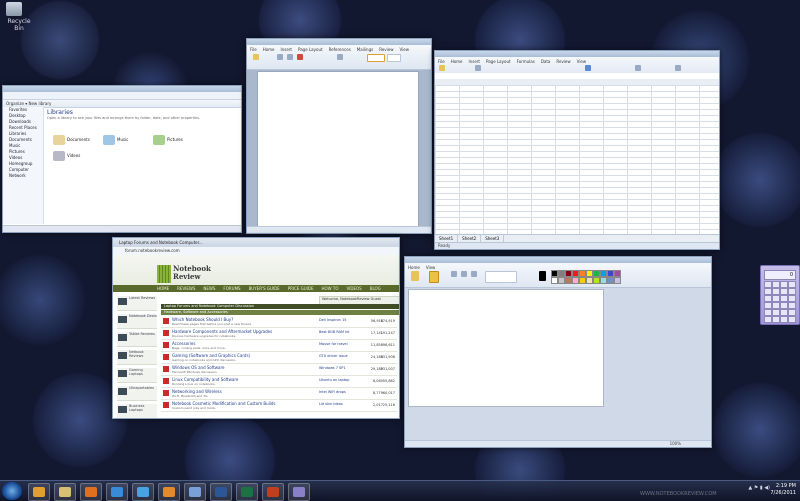 This screenshot has height=501, width=800. I want to click on sidebar-link: Ultraportables, so click(137, 393).